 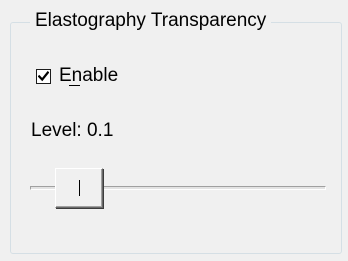 I want to click on slider-thumb, so click(x=79, y=188).